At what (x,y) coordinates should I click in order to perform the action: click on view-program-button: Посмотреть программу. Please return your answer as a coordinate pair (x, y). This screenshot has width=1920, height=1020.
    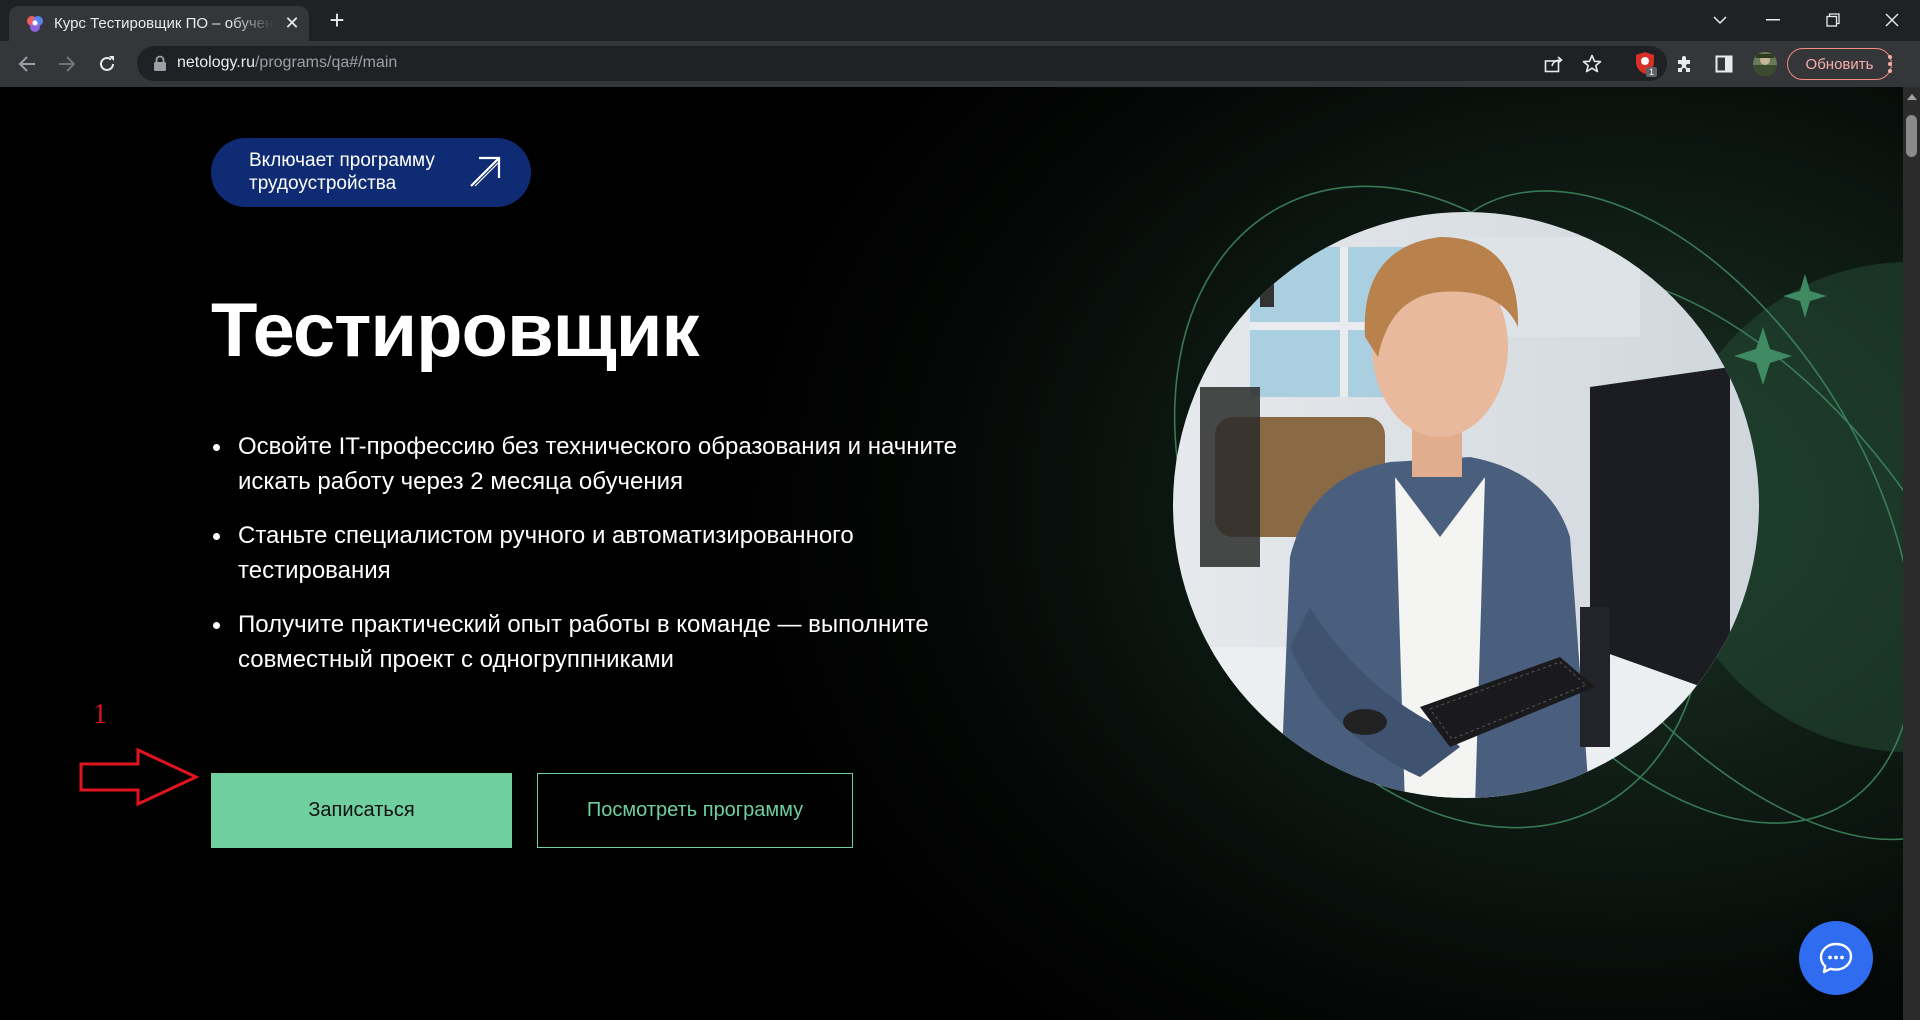
    Looking at the image, I should click on (695, 810).